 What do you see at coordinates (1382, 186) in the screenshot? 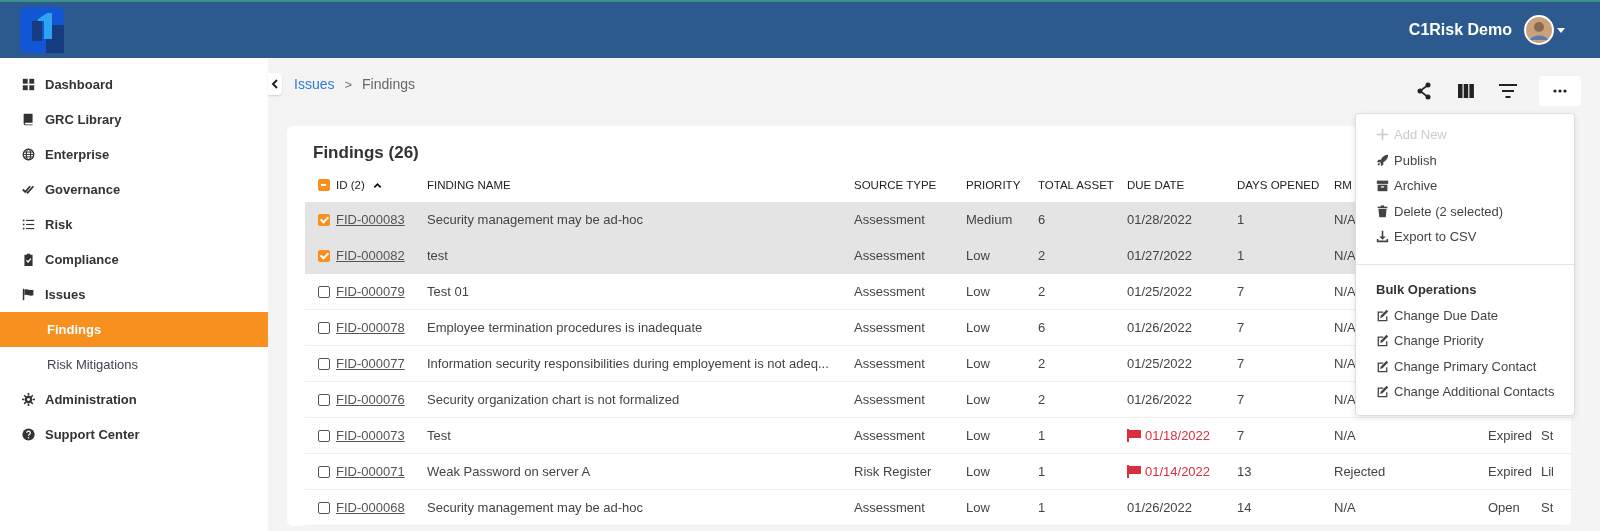
I see `archive-box-icon` at bounding box center [1382, 186].